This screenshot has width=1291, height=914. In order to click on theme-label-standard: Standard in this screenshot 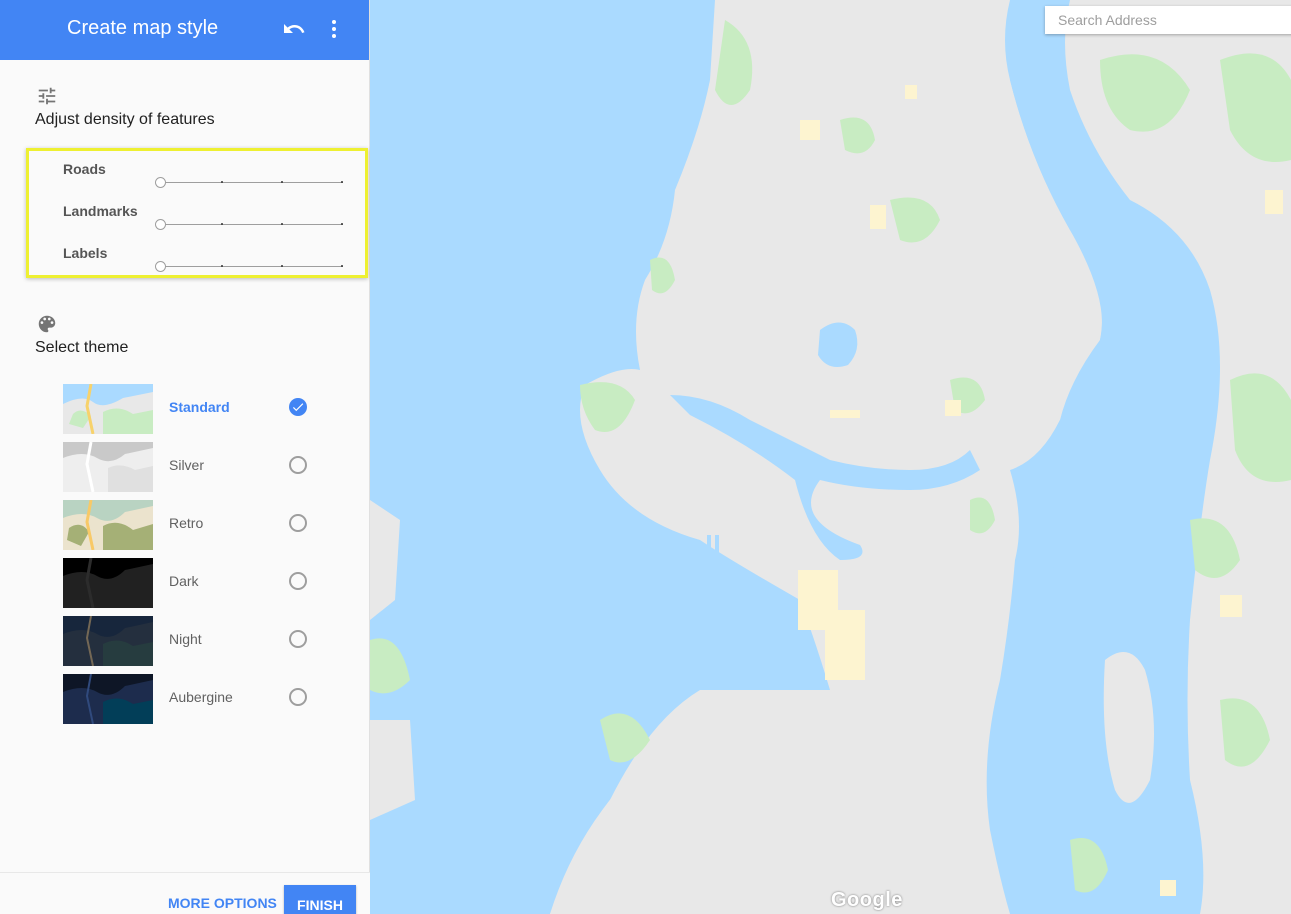, I will do `click(199, 407)`.